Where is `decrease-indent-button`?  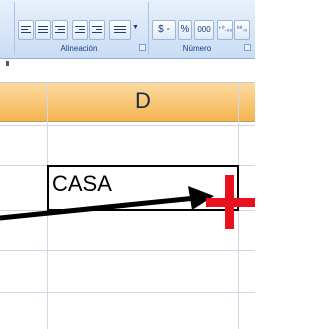
decrease-indent-button is located at coordinates (80, 30).